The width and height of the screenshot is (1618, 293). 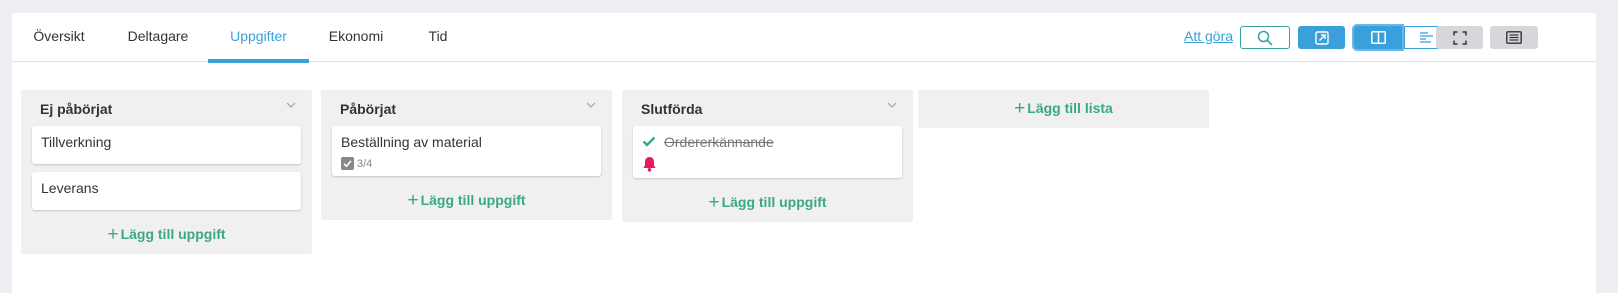 What do you see at coordinates (356, 37) in the screenshot?
I see `tab-ekonomi: Ekonomi` at bounding box center [356, 37].